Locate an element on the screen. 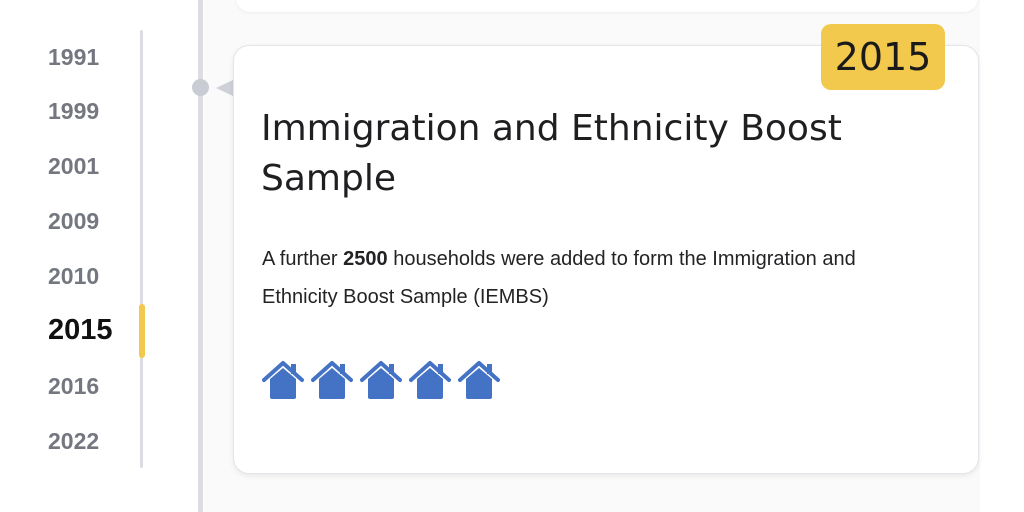 This screenshot has width=1024, height=512. year-navigation: 1991 1999 2001 2009 2010 2015 2016 2022 is located at coordinates (72, 256).